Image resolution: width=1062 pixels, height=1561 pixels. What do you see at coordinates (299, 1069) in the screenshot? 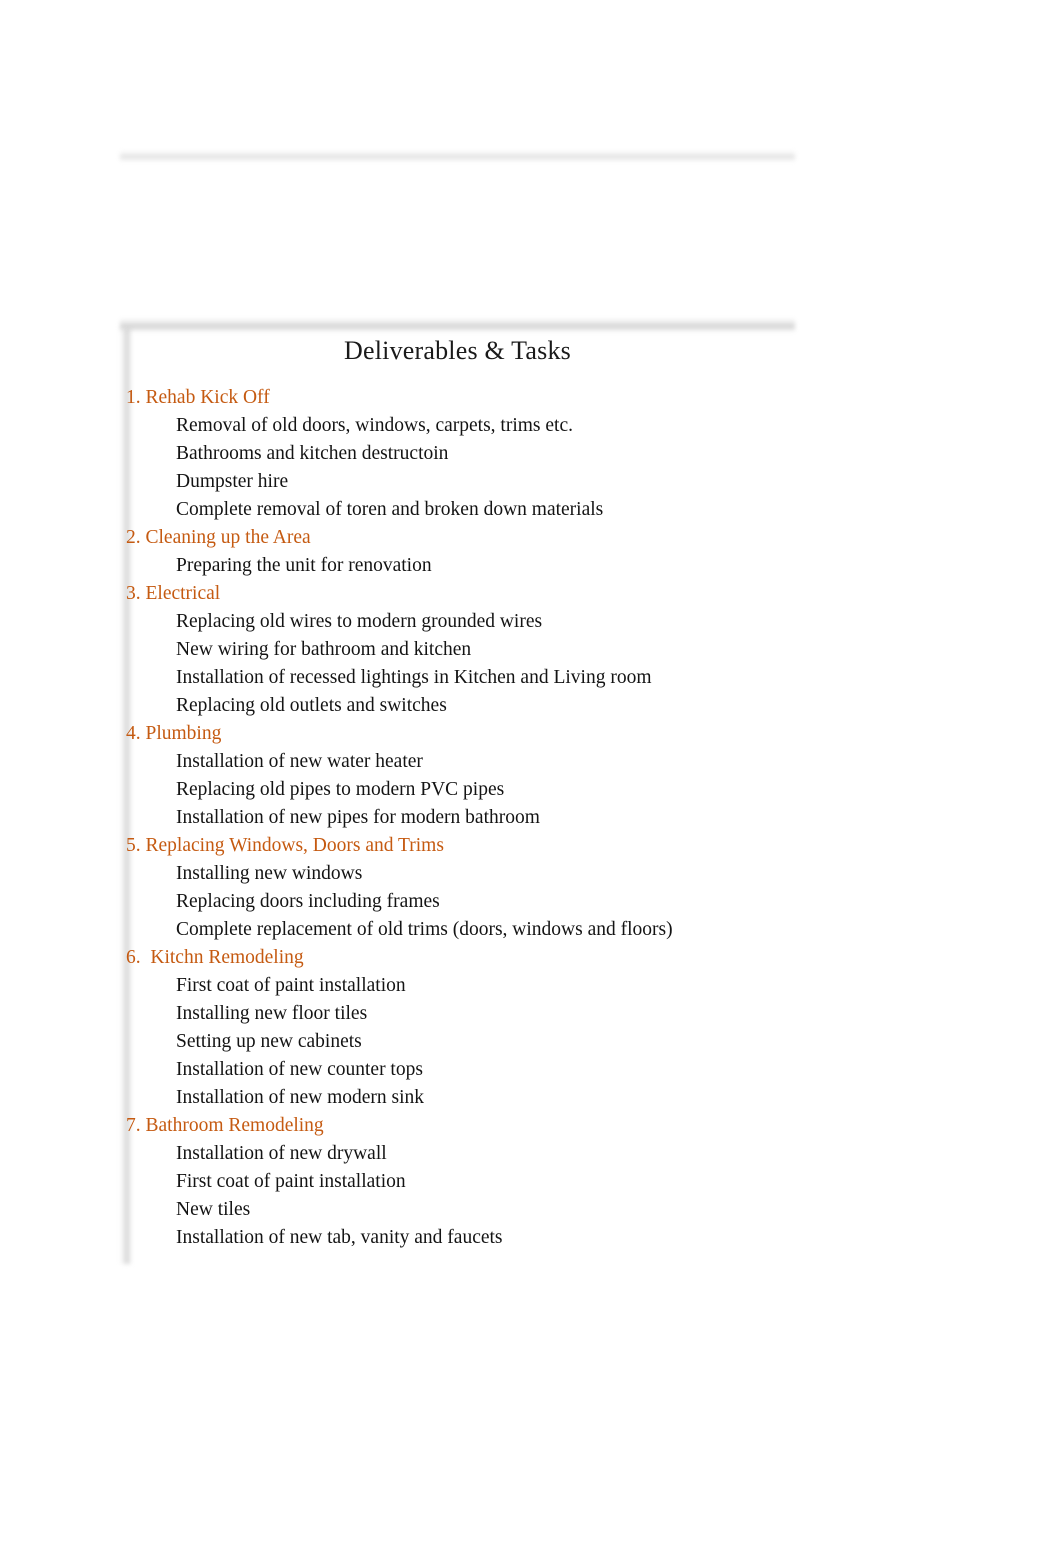
I see `task-row: Installation of new counter tops` at bounding box center [299, 1069].